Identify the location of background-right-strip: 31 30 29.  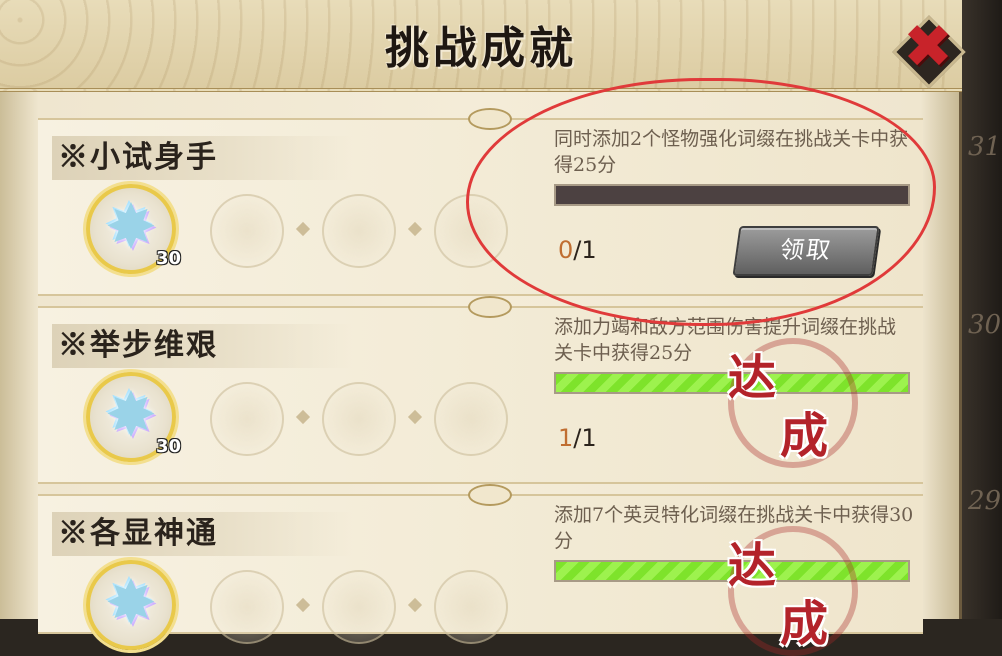
(981, 309).